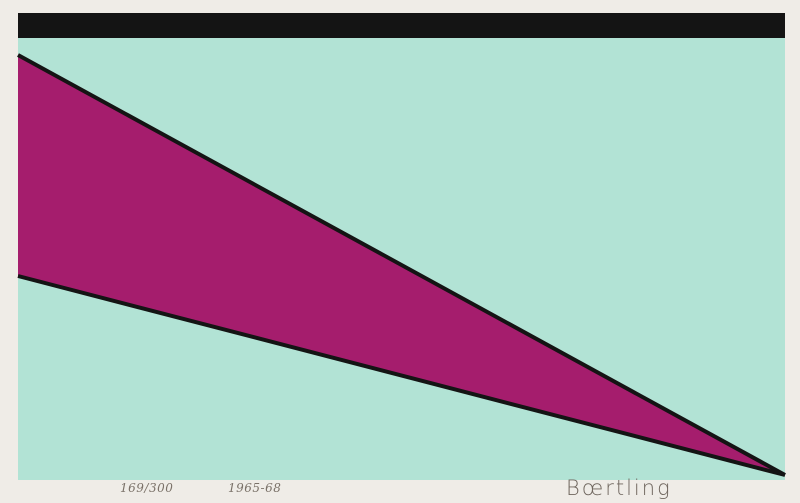 The width and height of the screenshot is (800, 503). Describe the element at coordinates (401, 25) in the screenshot. I see `top-black-band` at that location.